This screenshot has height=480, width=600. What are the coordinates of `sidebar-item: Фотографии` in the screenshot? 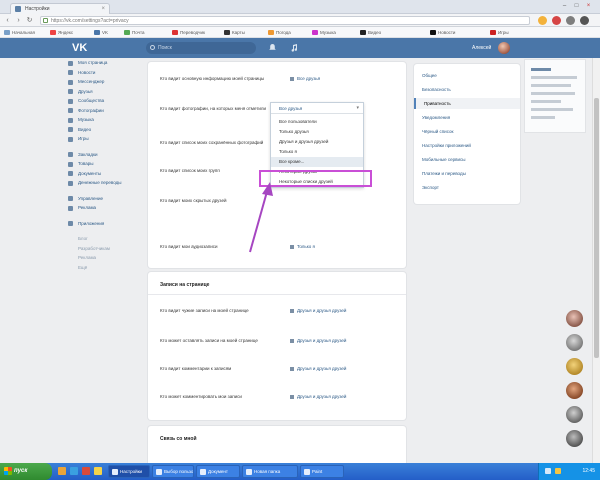 It's located at (104, 111).